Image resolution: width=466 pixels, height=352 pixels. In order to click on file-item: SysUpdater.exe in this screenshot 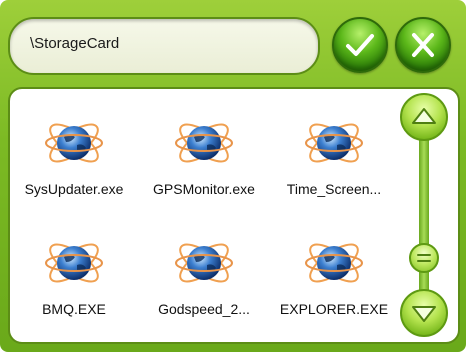, I will do `click(74, 154)`.